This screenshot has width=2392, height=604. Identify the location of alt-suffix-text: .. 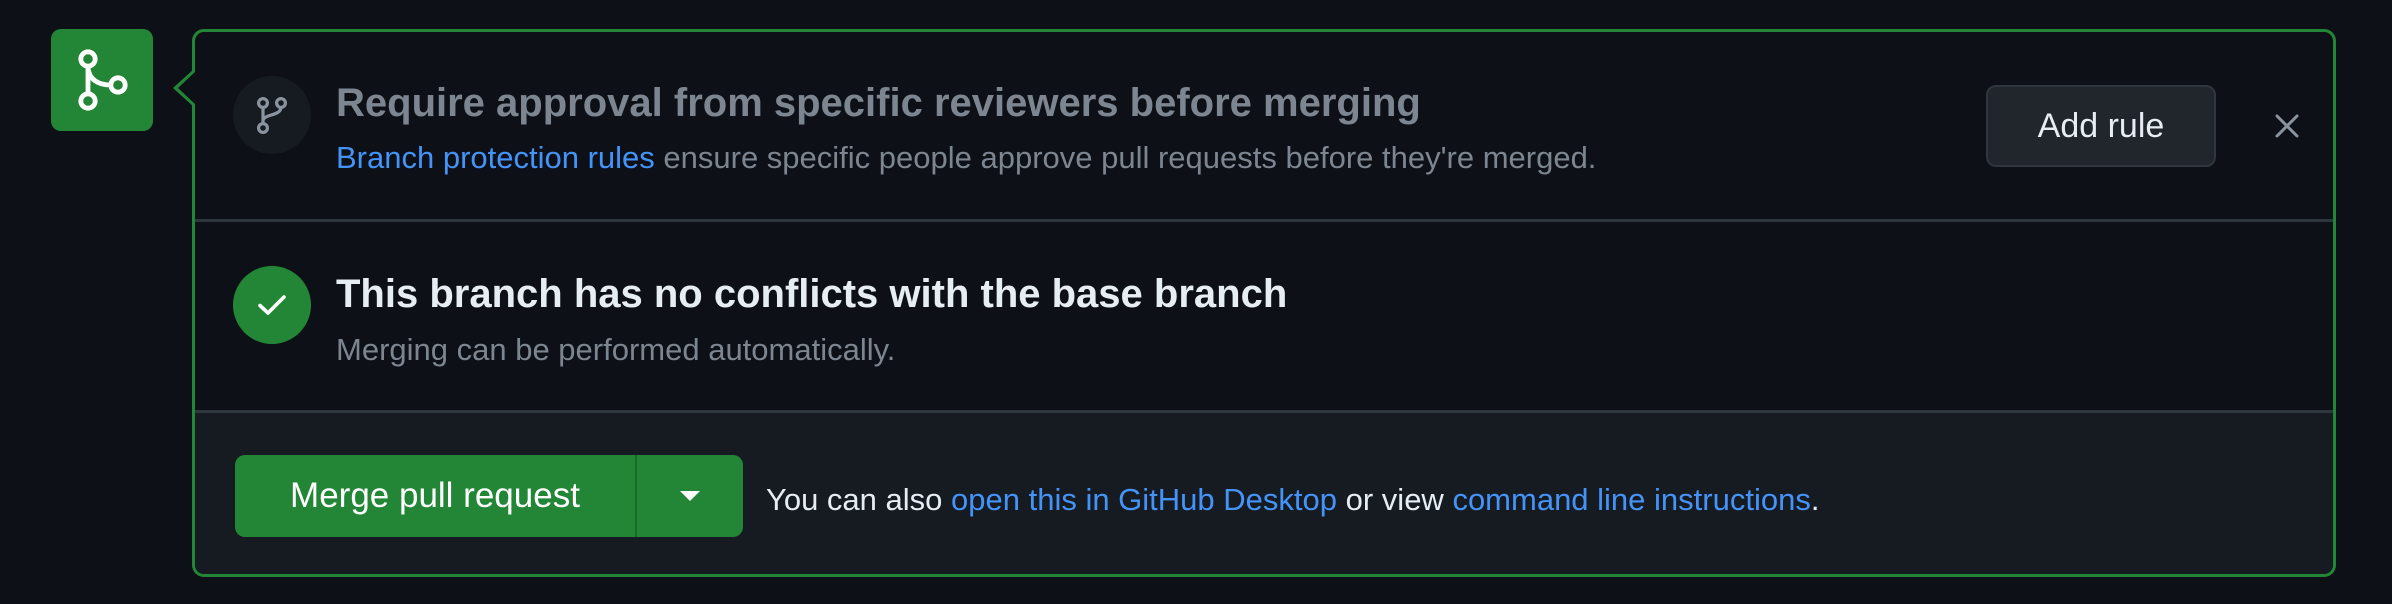
(1815, 499).